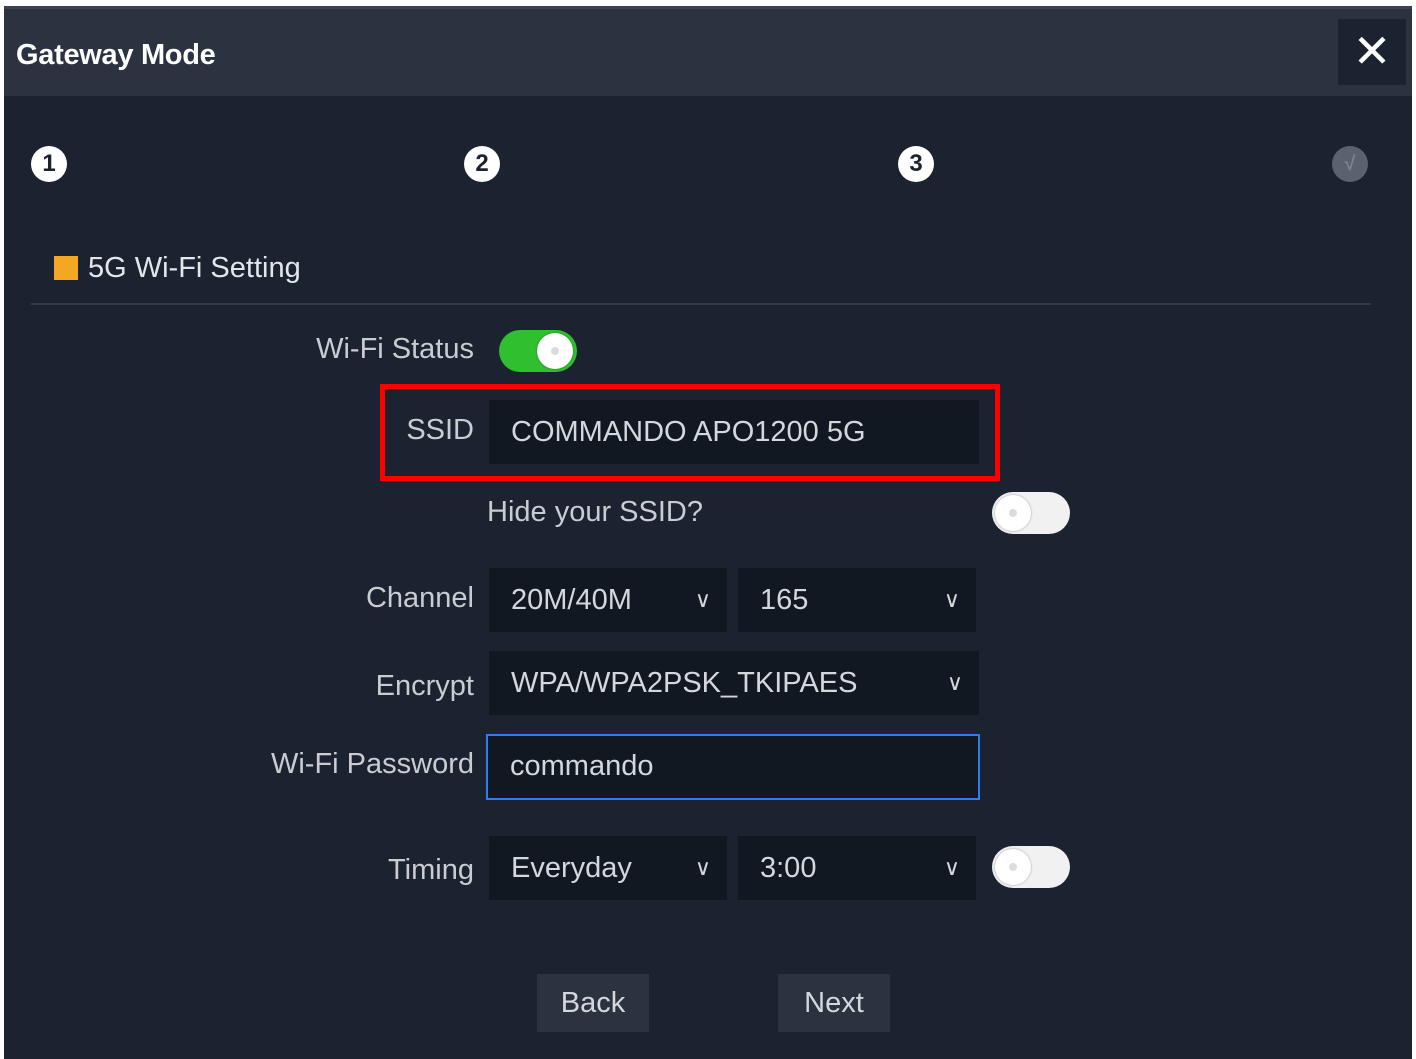  What do you see at coordinates (733, 767) in the screenshot?
I see `wifi-password-input: commando` at bounding box center [733, 767].